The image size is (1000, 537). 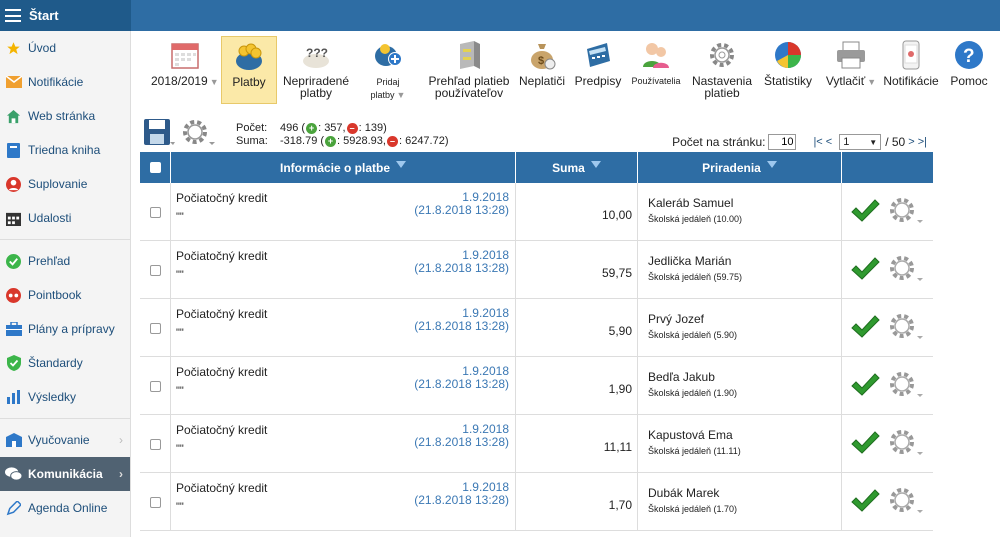 I want to click on person-name: Jedlička Marián, so click(x=689, y=261).